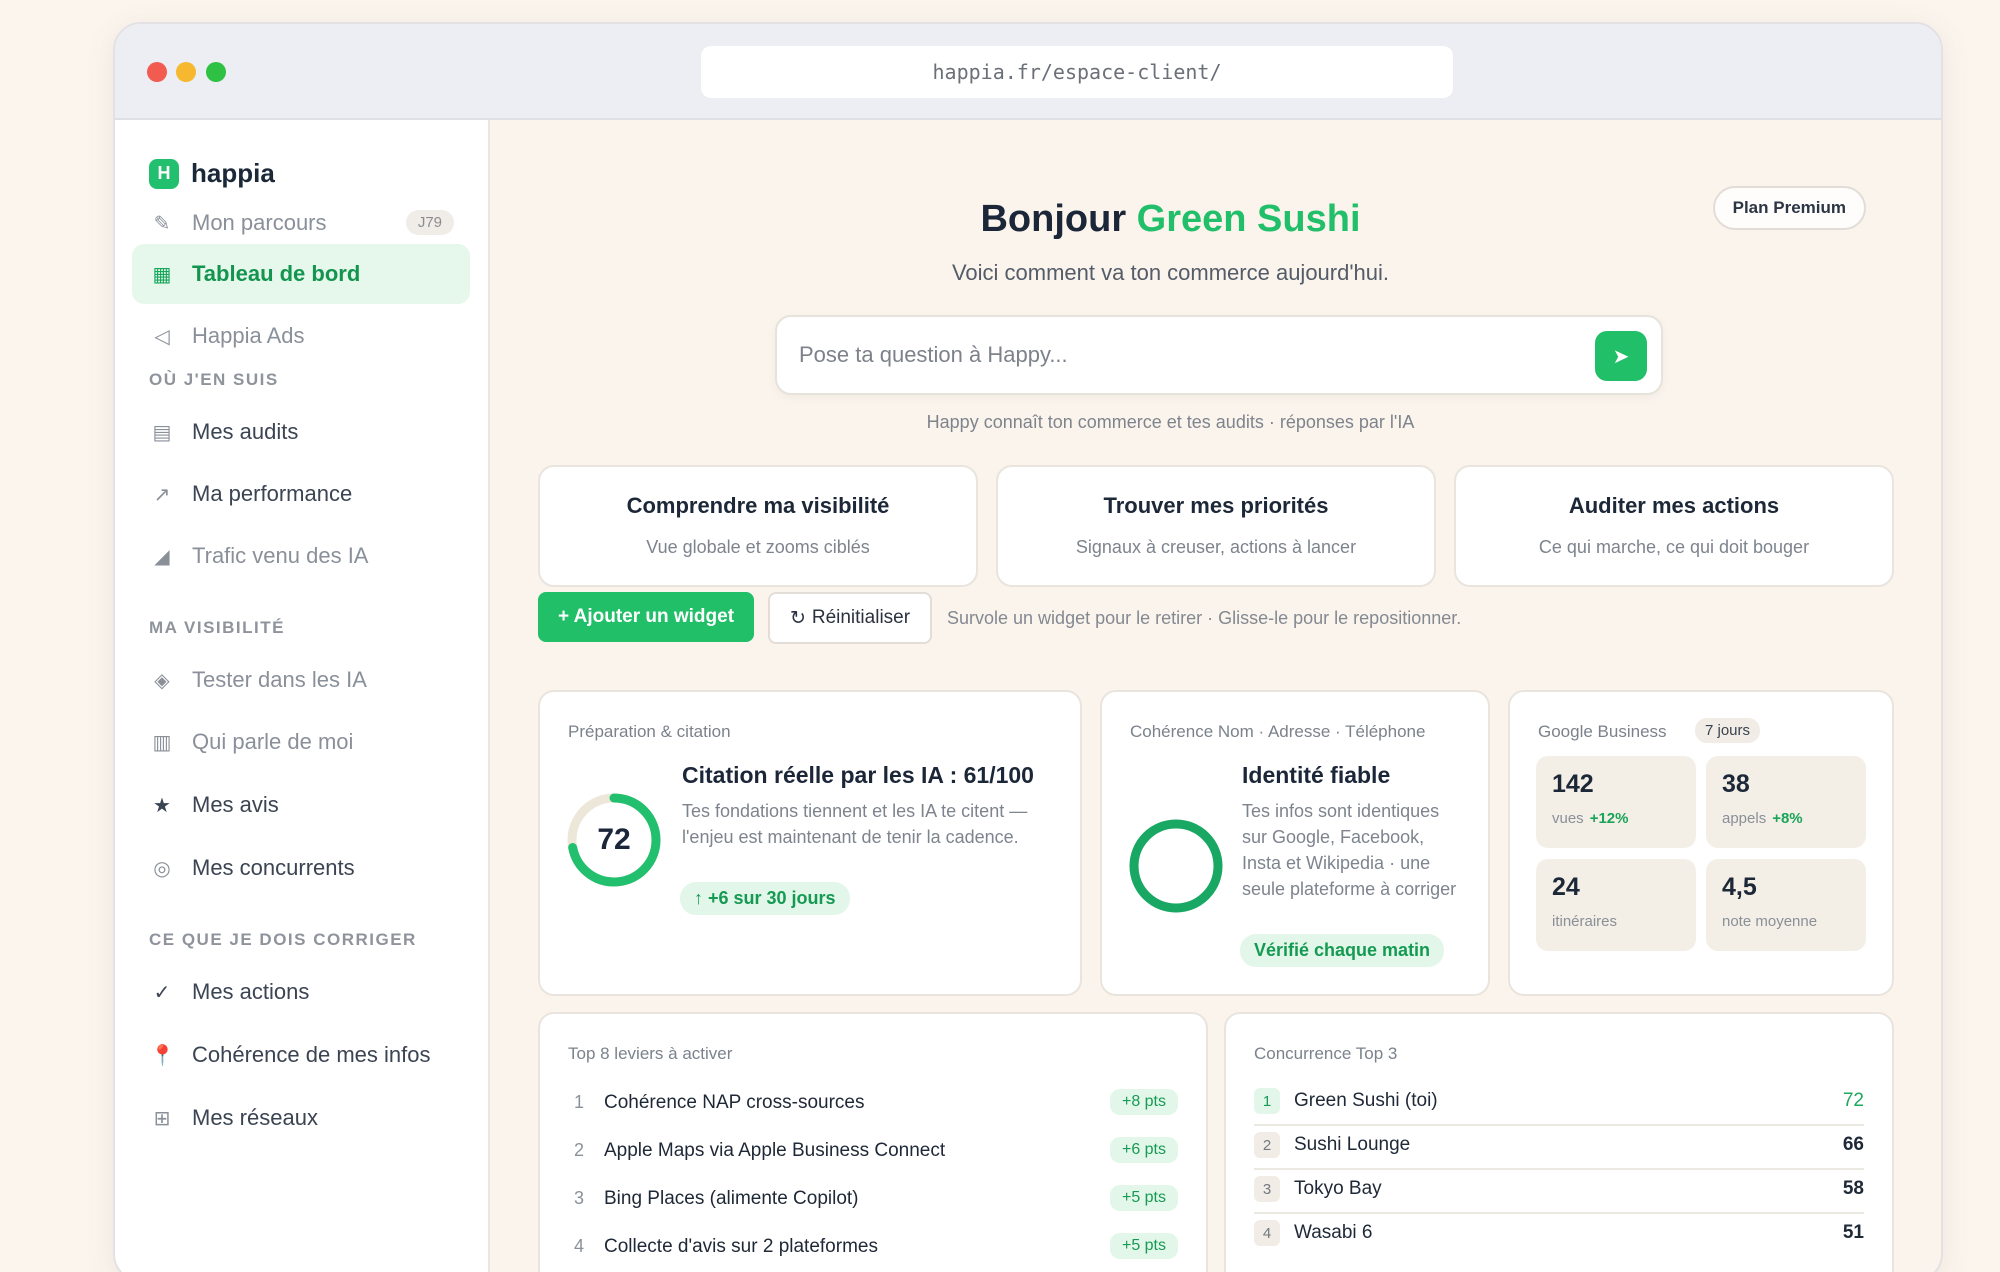  What do you see at coordinates (162, 992) in the screenshot?
I see `check-icon: ✓` at bounding box center [162, 992].